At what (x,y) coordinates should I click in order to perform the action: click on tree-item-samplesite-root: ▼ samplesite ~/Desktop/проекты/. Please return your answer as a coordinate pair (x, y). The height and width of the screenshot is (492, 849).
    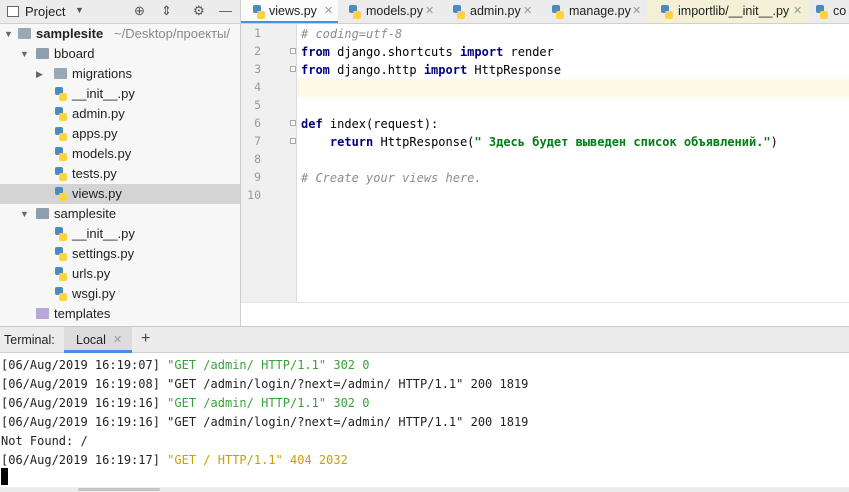
    Looking at the image, I should click on (120, 34).